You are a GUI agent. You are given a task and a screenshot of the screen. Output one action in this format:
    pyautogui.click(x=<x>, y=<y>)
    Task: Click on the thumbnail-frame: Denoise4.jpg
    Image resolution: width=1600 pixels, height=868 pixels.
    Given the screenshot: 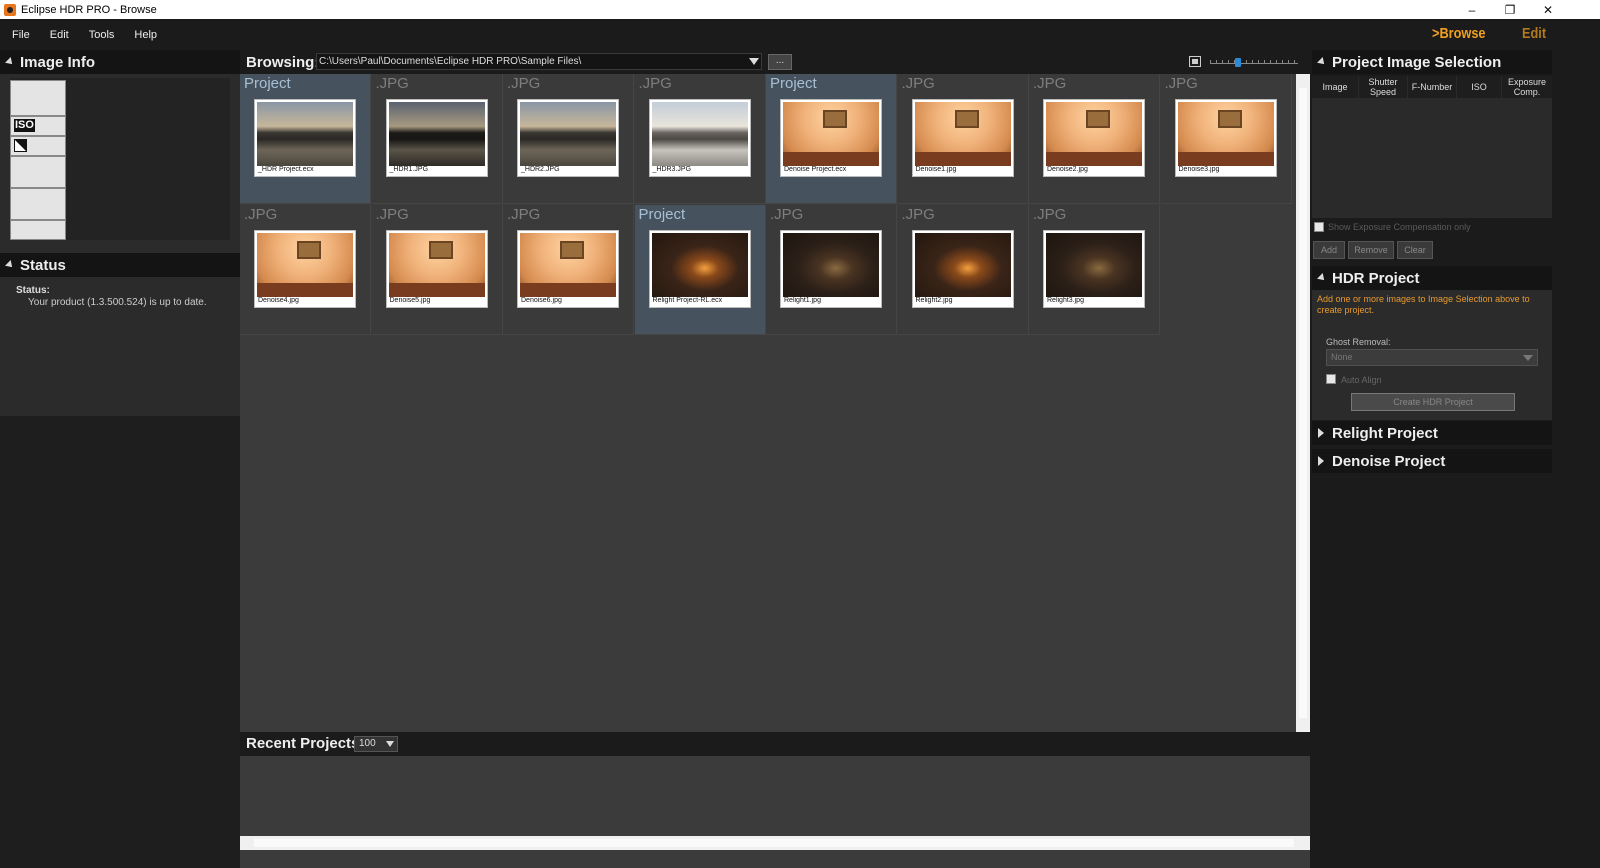 What is the action you would take?
    pyautogui.click(x=305, y=269)
    